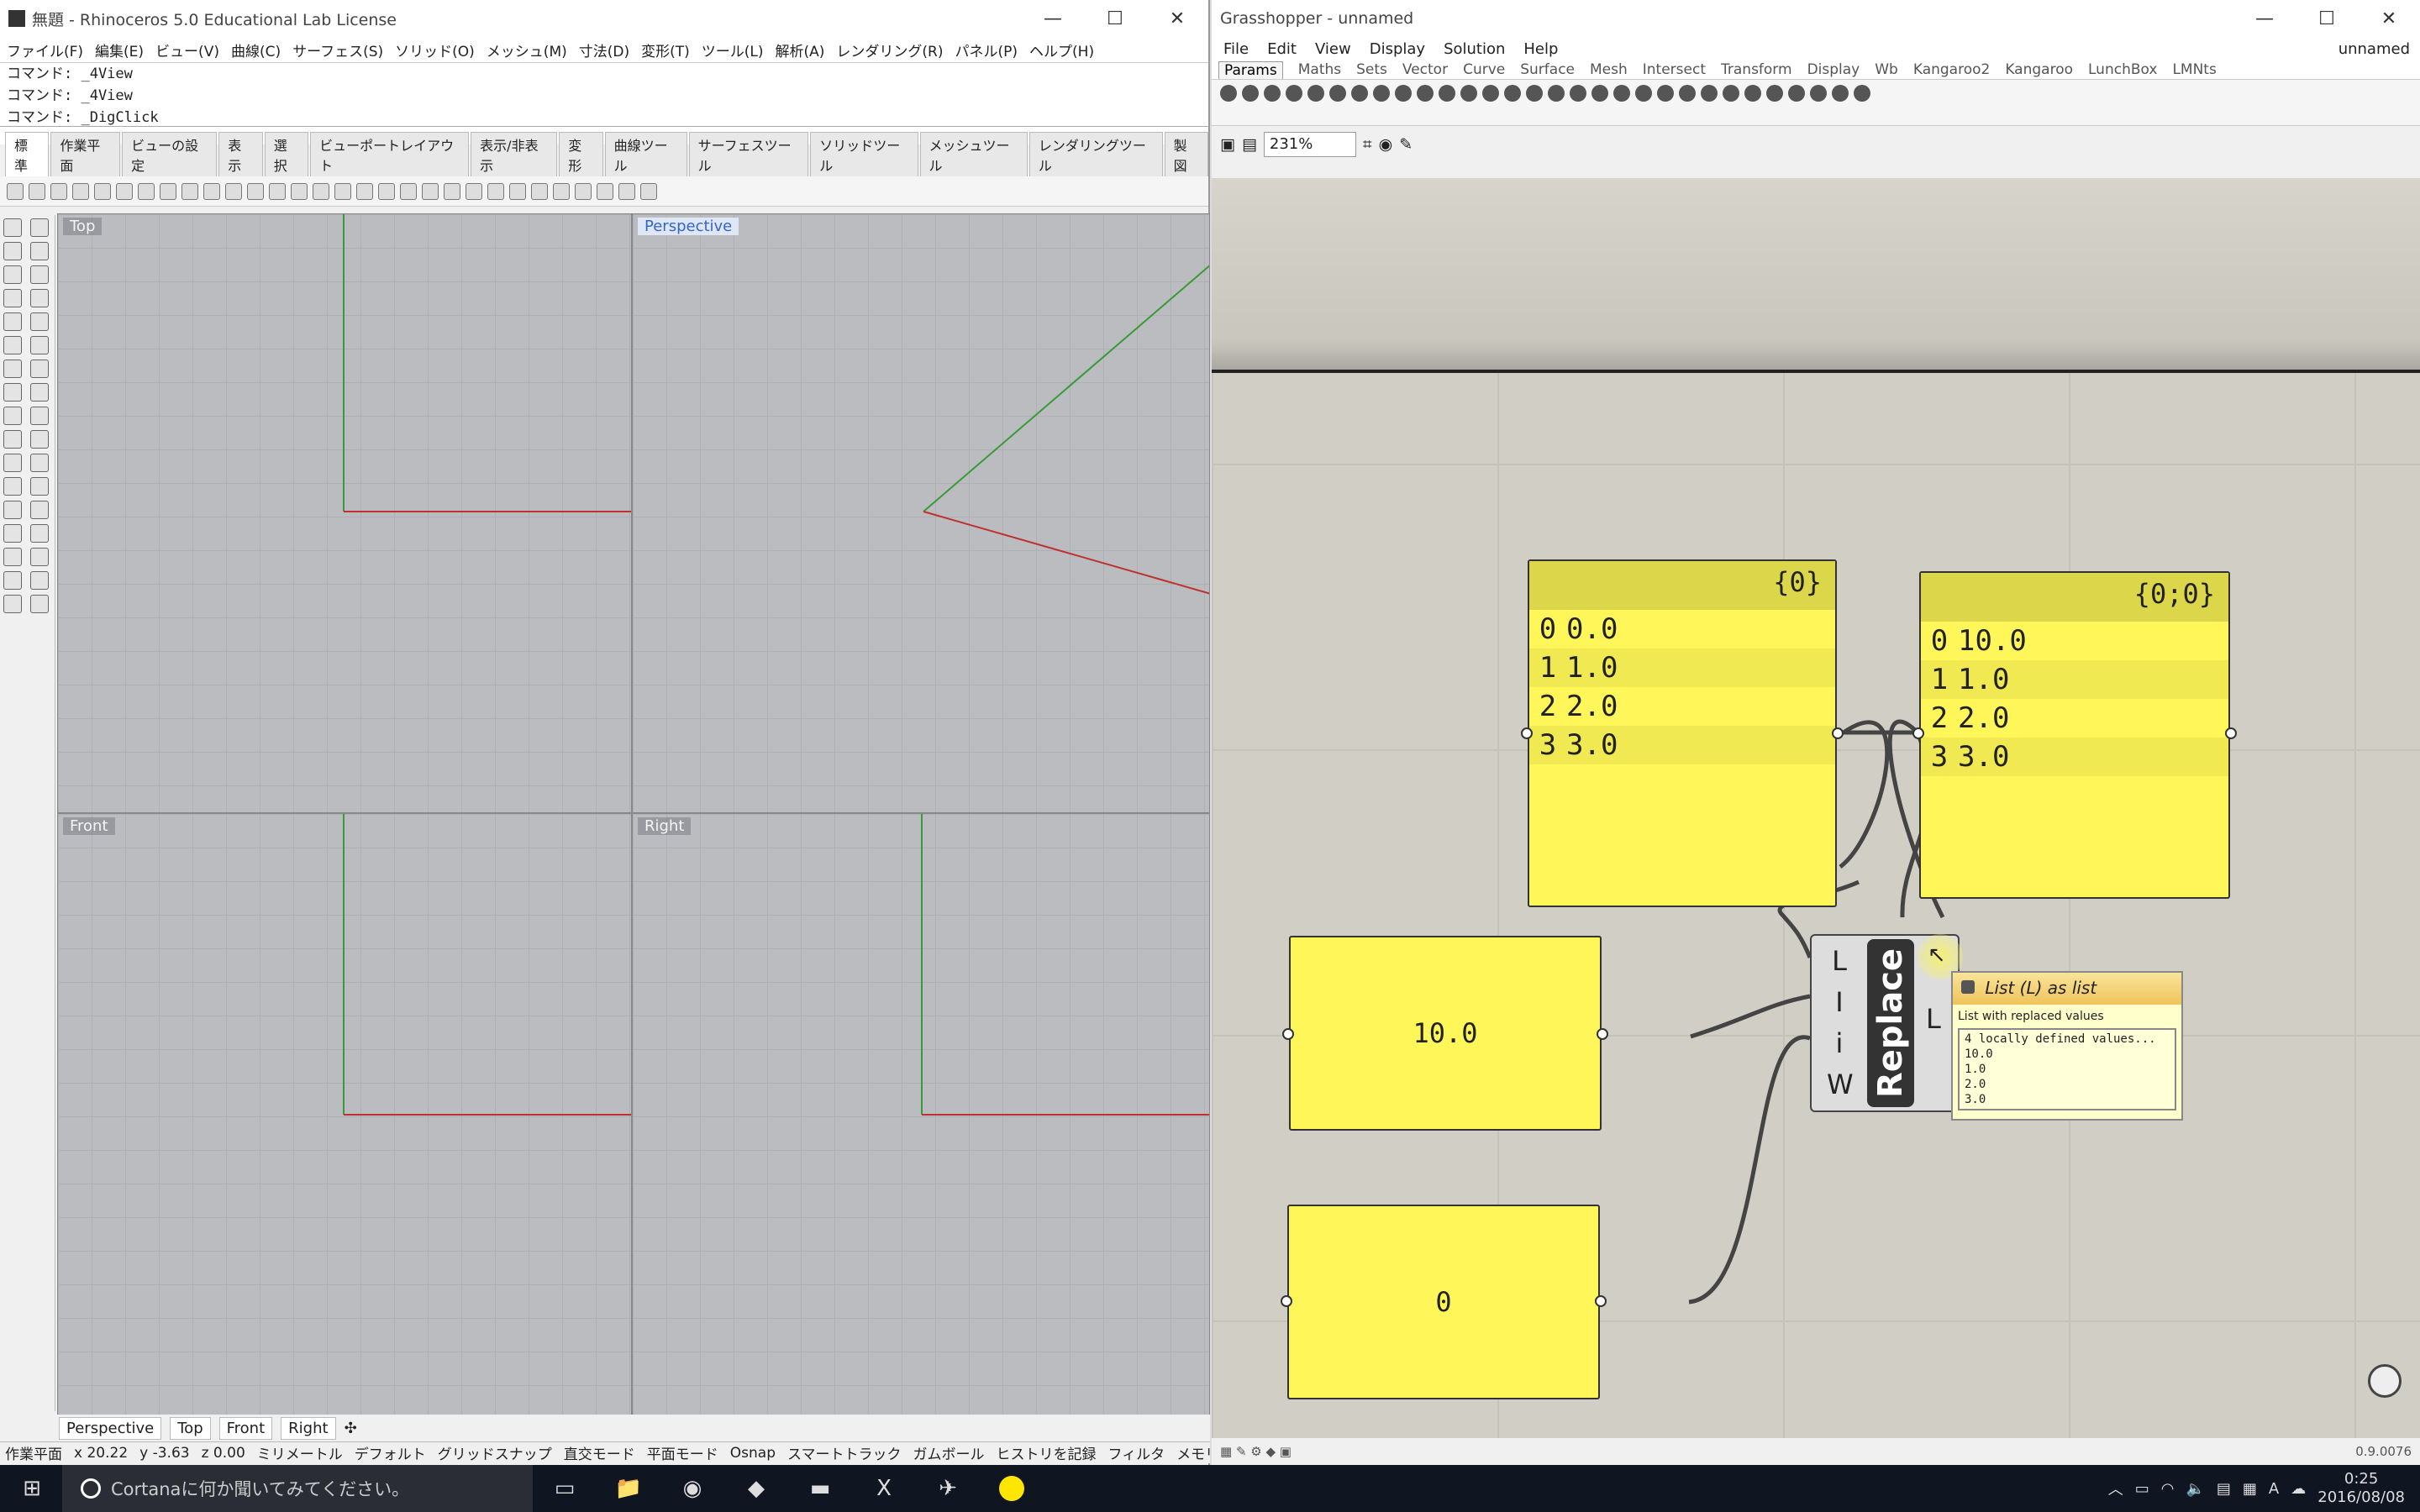 This screenshot has height=1512, width=2420. What do you see at coordinates (1053, 18) in the screenshot?
I see `minimize-button: —` at bounding box center [1053, 18].